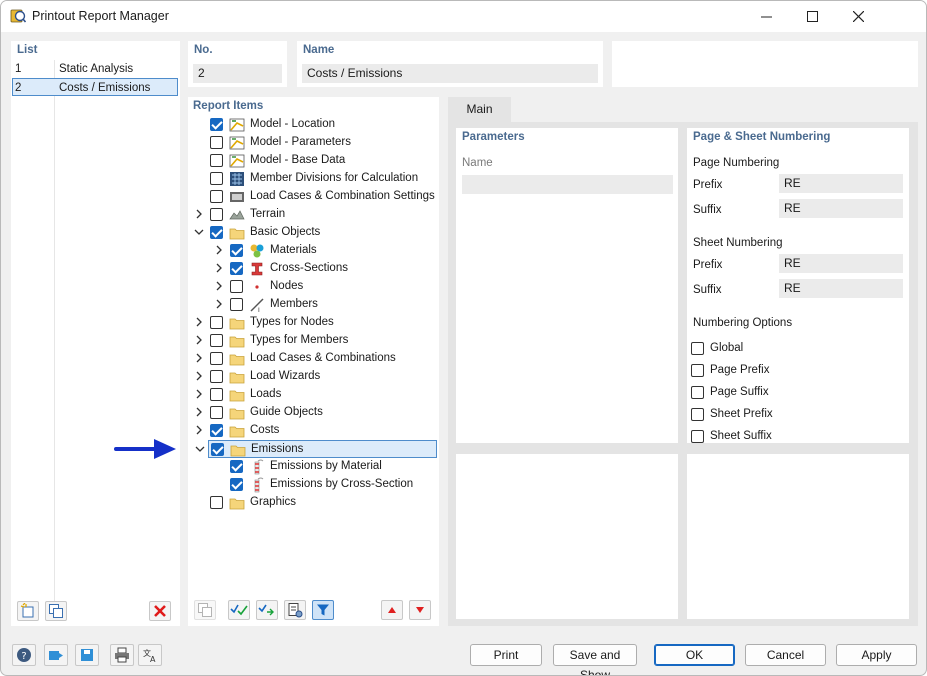 The height and width of the screenshot is (676, 927). I want to click on tree-item: Emissions, so click(316, 449).